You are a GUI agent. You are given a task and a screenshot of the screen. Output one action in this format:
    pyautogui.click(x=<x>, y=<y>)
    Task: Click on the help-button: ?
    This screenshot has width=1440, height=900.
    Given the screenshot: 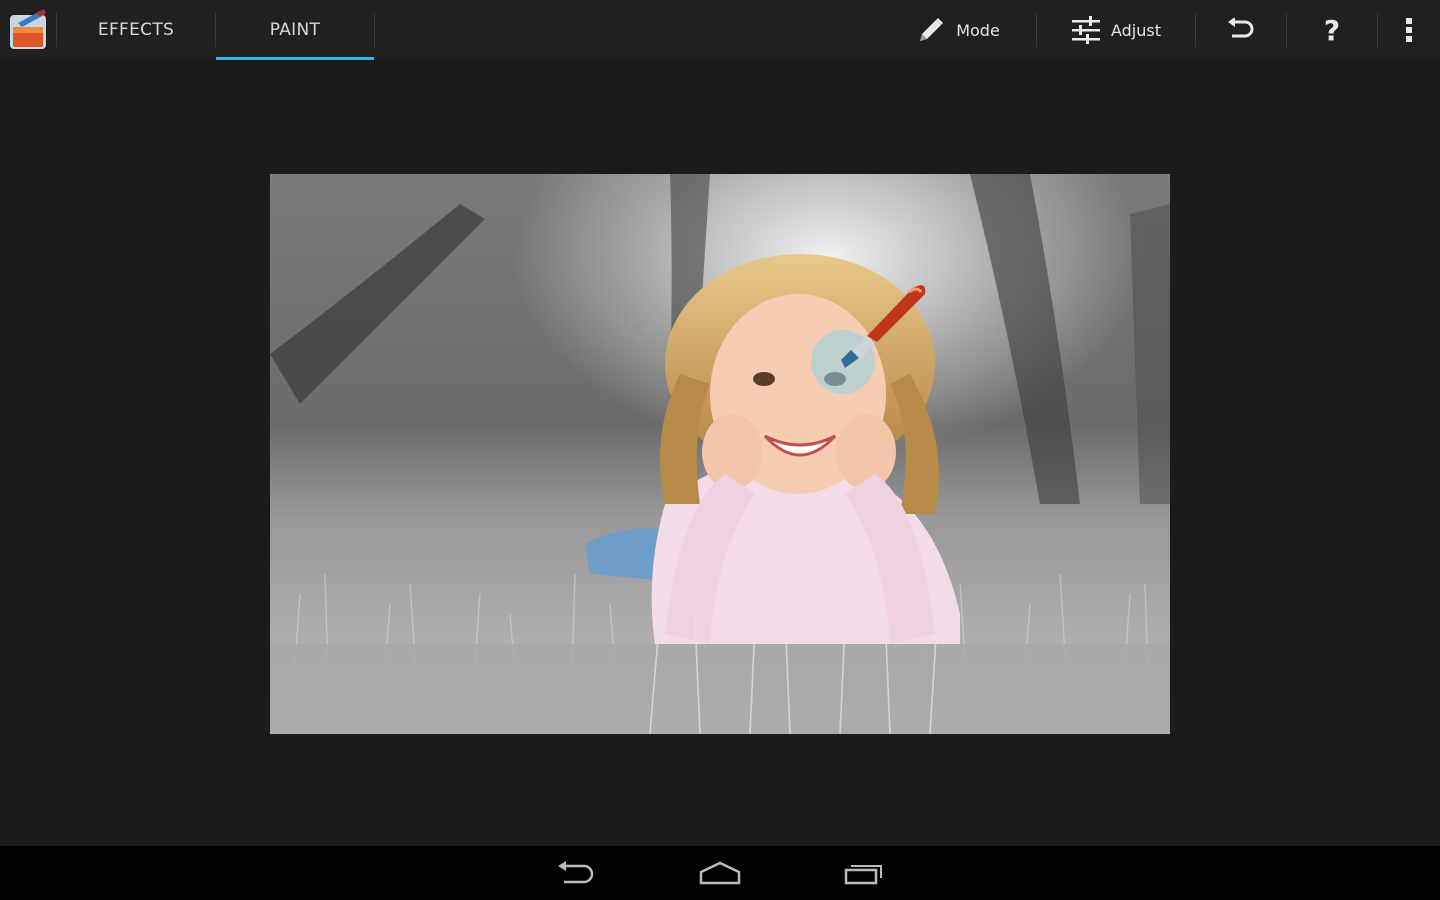 What is the action you would take?
    pyautogui.click(x=1332, y=30)
    